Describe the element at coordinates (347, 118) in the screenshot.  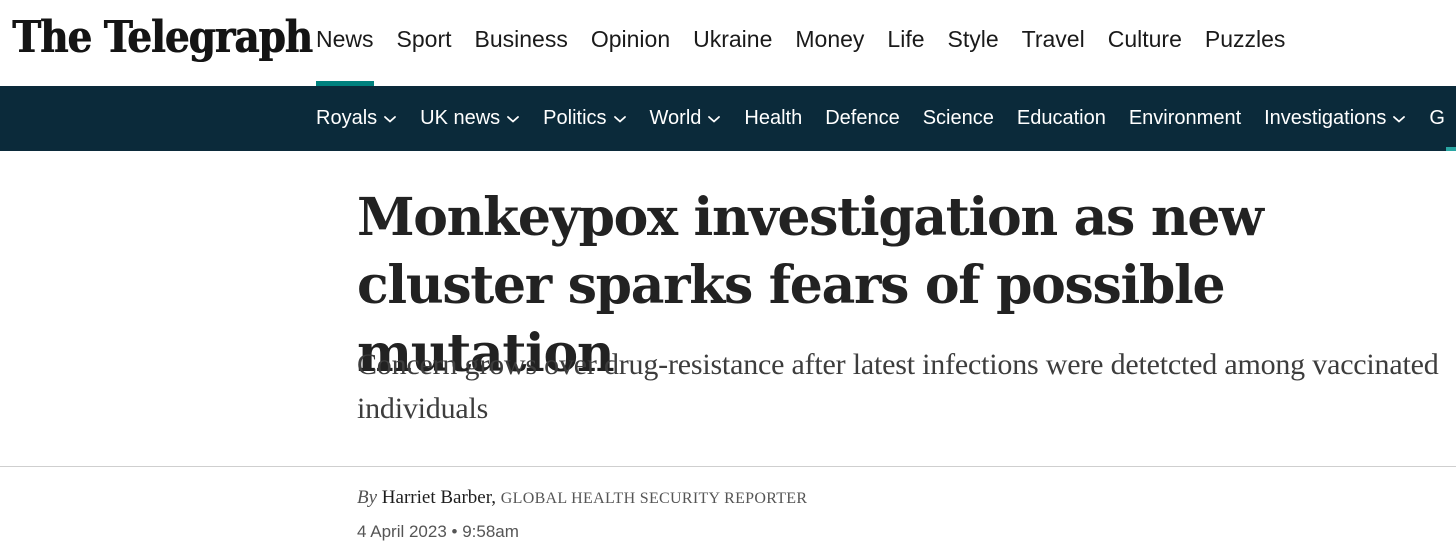
I see `subnav-item-label: Royals` at that location.